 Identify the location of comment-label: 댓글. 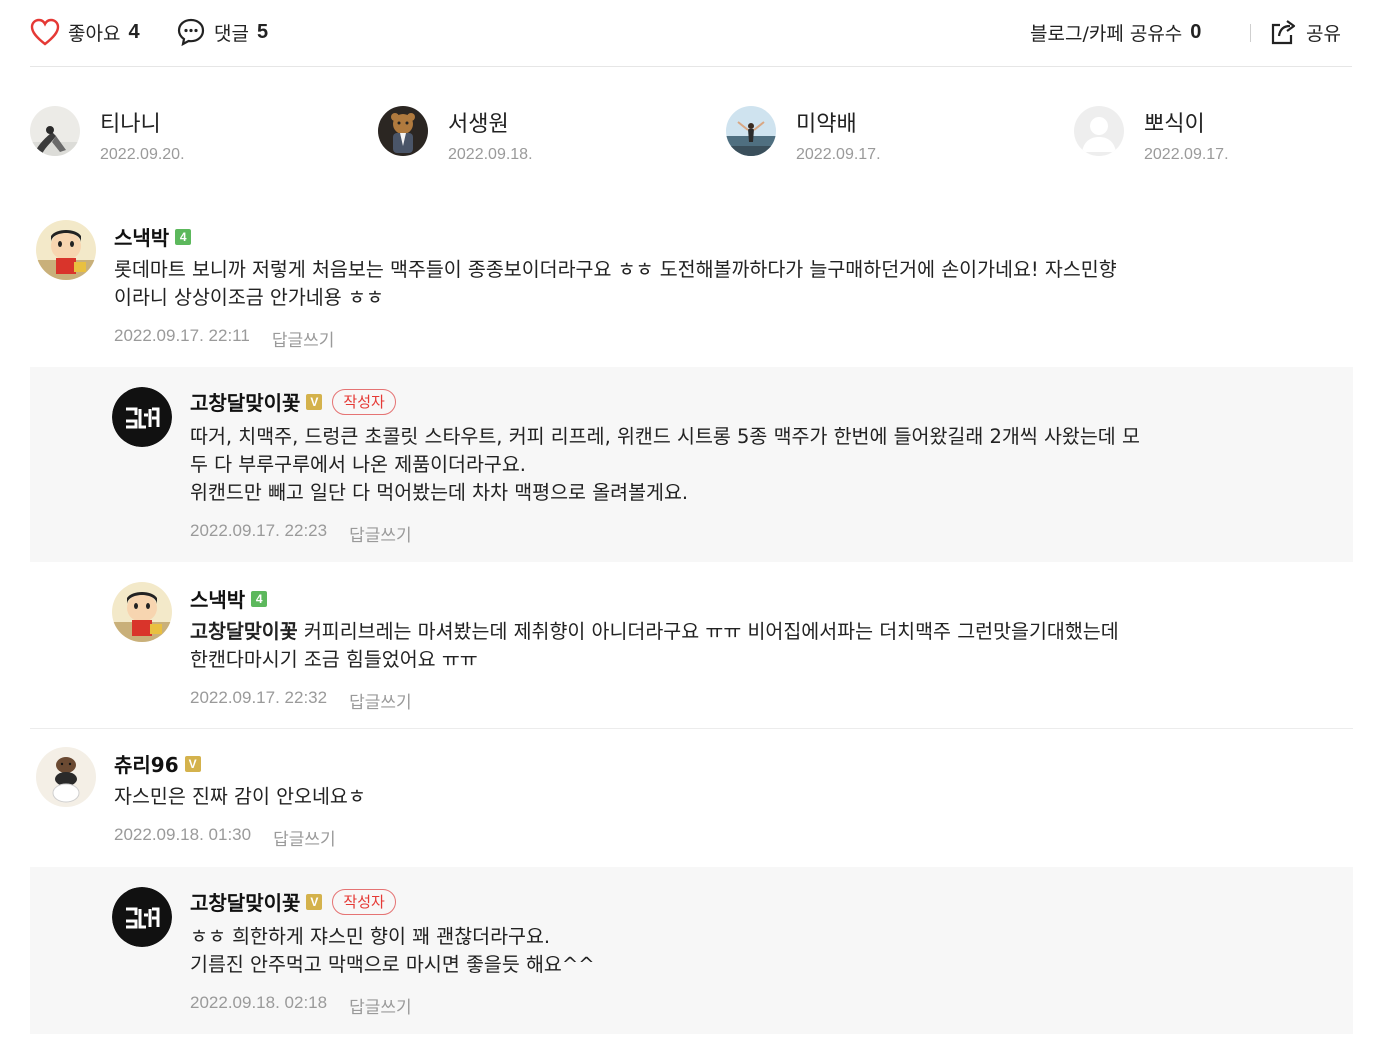
(231, 33).